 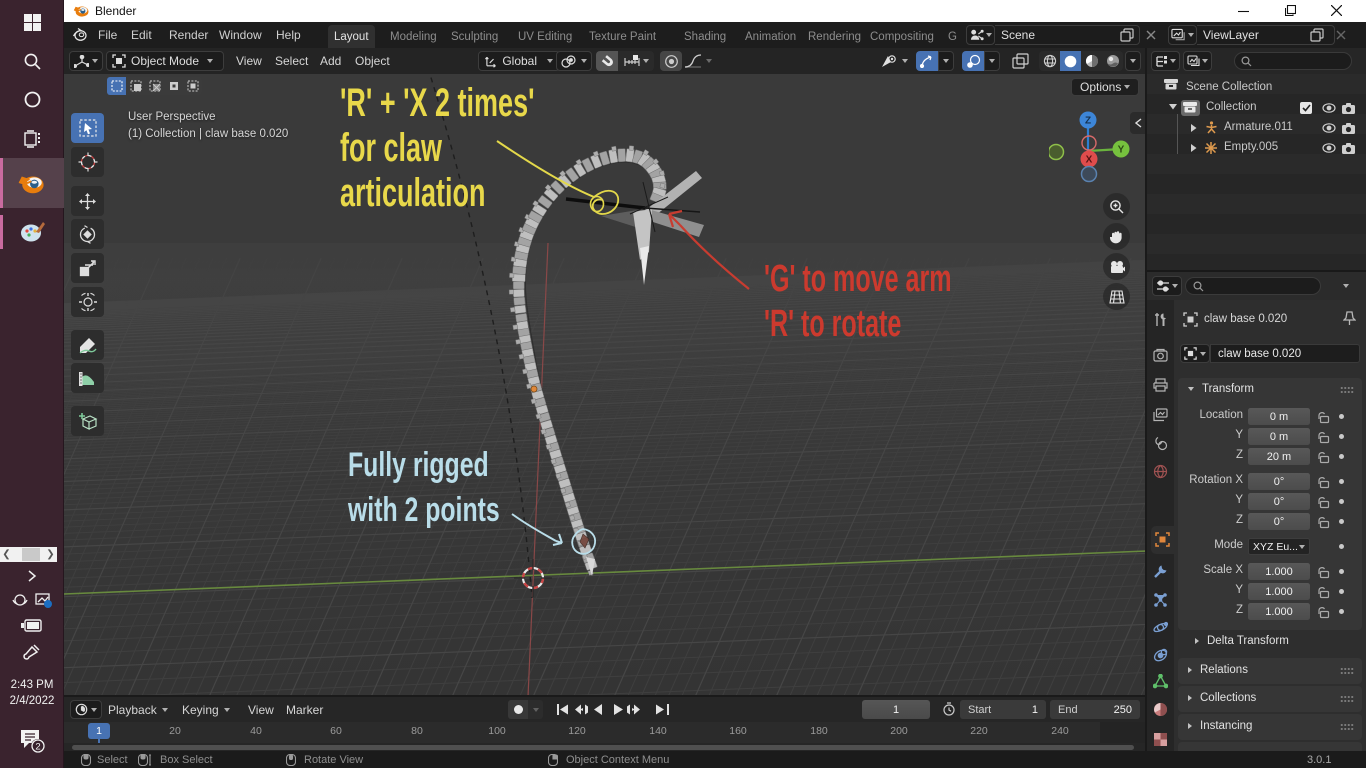 What do you see at coordinates (1089, 160) in the screenshot?
I see `svg-text: X` at bounding box center [1089, 160].